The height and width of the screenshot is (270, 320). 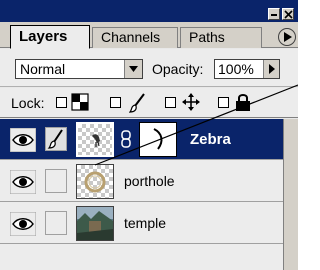 What do you see at coordinates (274, 14) in the screenshot?
I see `minimize-button` at bounding box center [274, 14].